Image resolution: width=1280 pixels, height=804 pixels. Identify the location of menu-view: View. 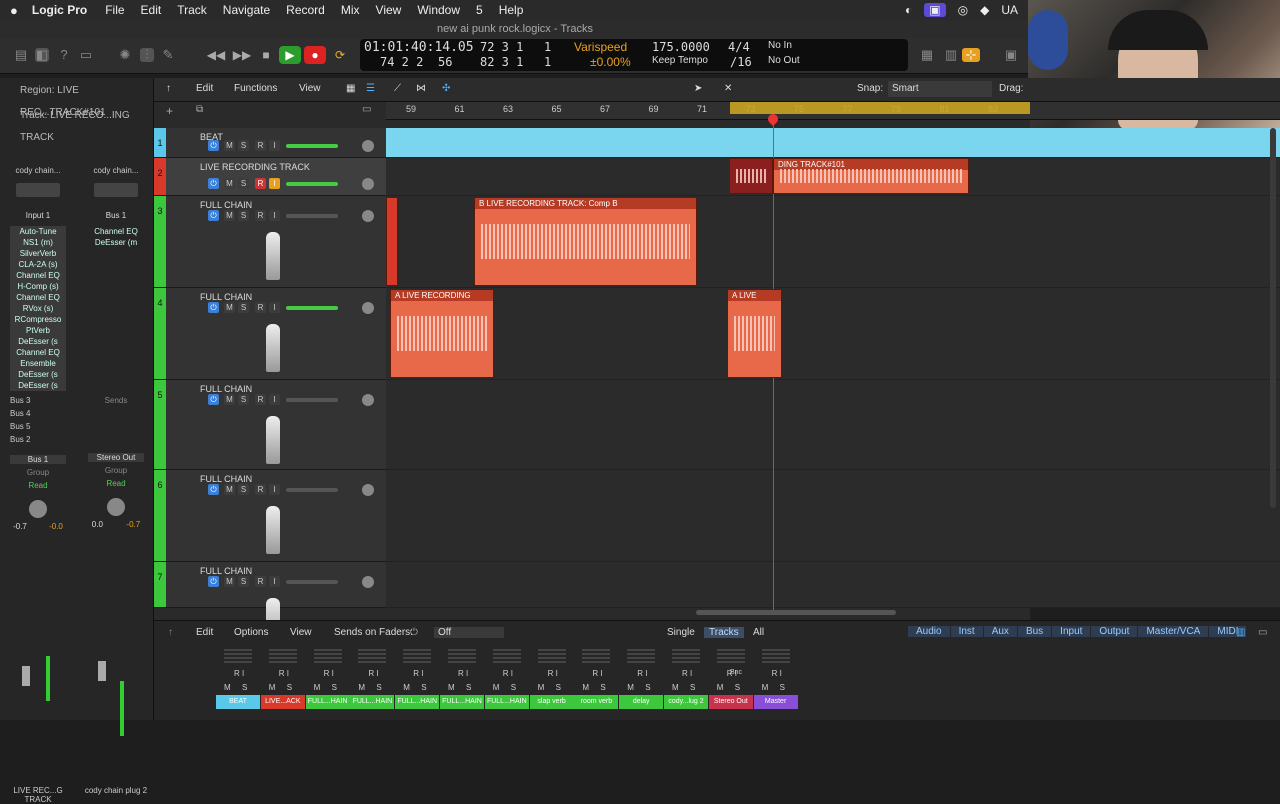
(389, 10).